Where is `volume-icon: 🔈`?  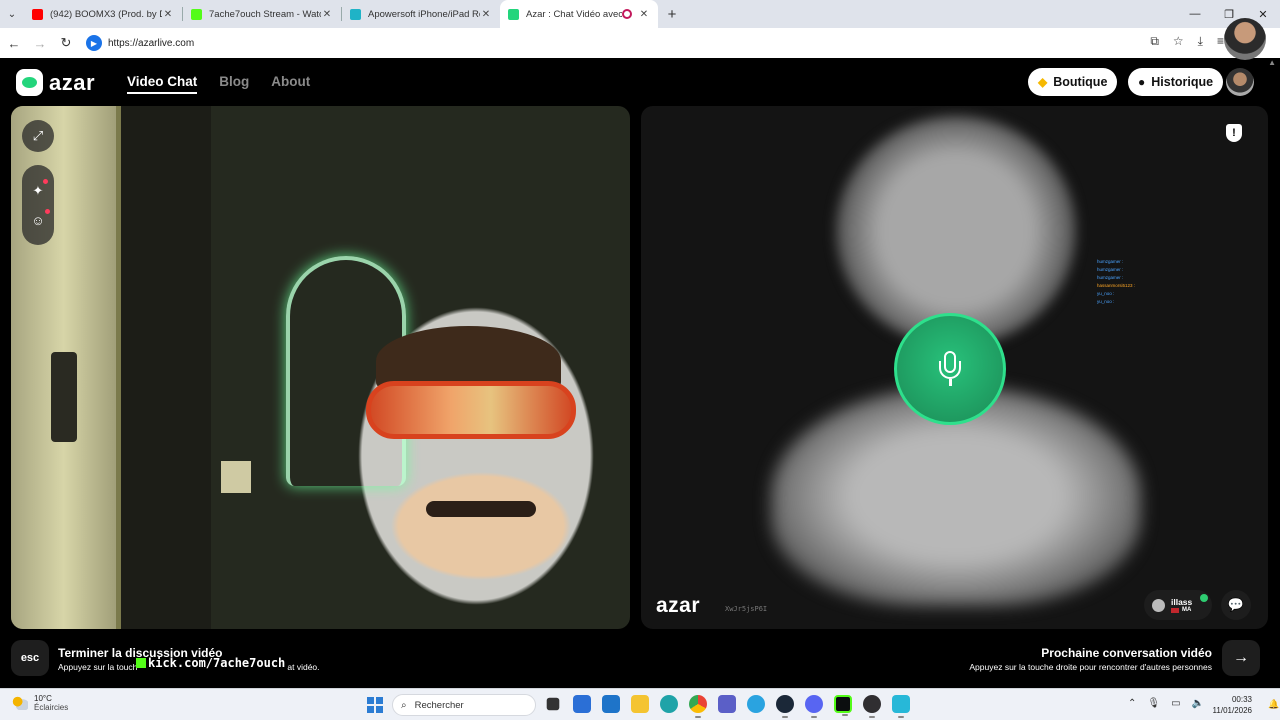
volume-icon: 🔈 is located at coordinates (1198, 703).